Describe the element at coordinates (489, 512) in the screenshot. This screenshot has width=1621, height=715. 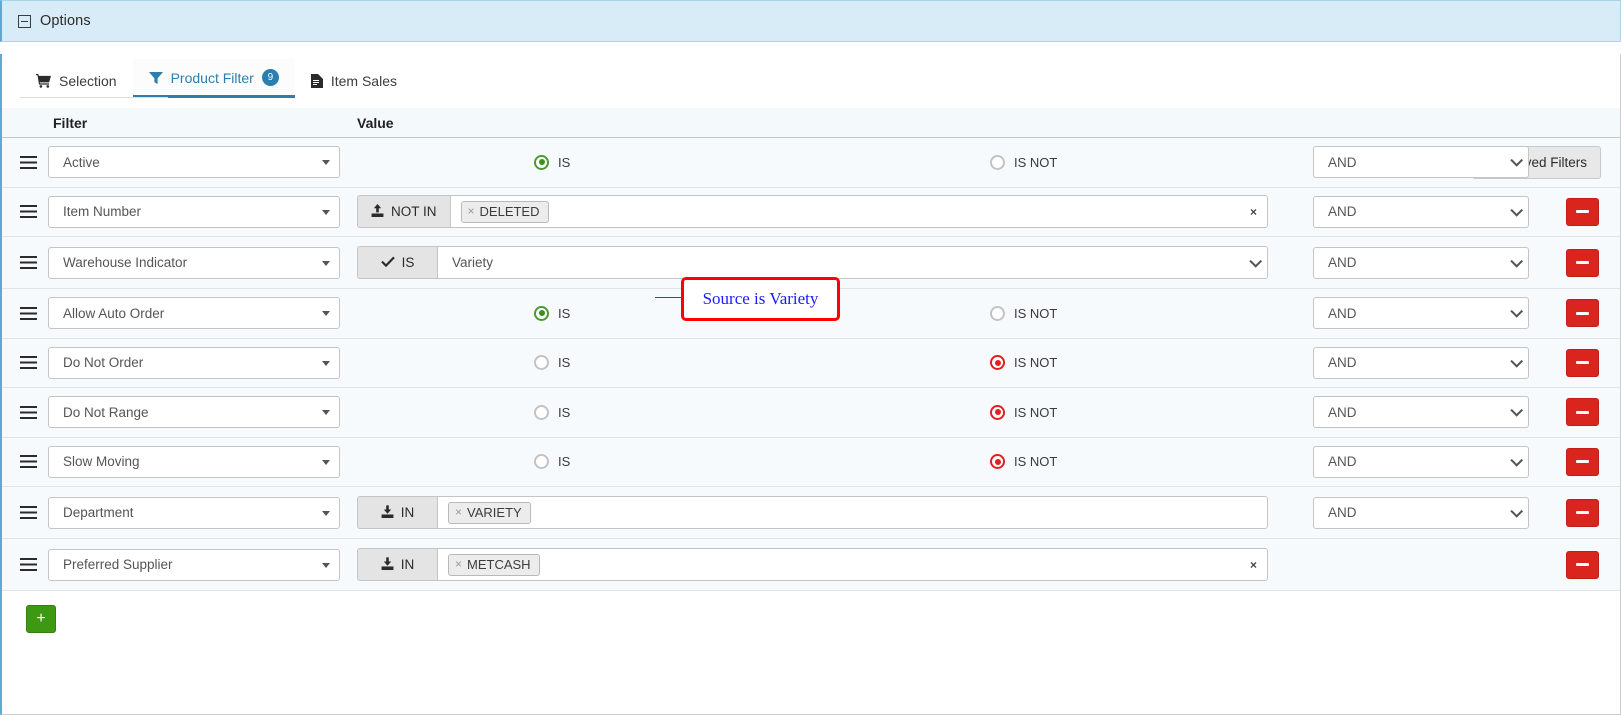
I see `value-tag: × VARIETY` at that location.